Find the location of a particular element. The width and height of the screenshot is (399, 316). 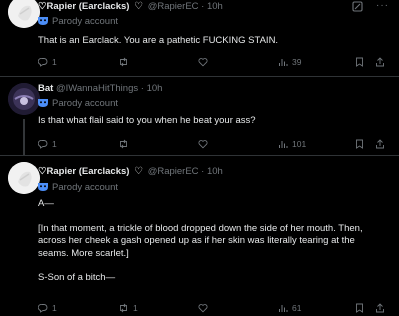

tweet-actions: 1 101 is located at coordinates (214, 144).